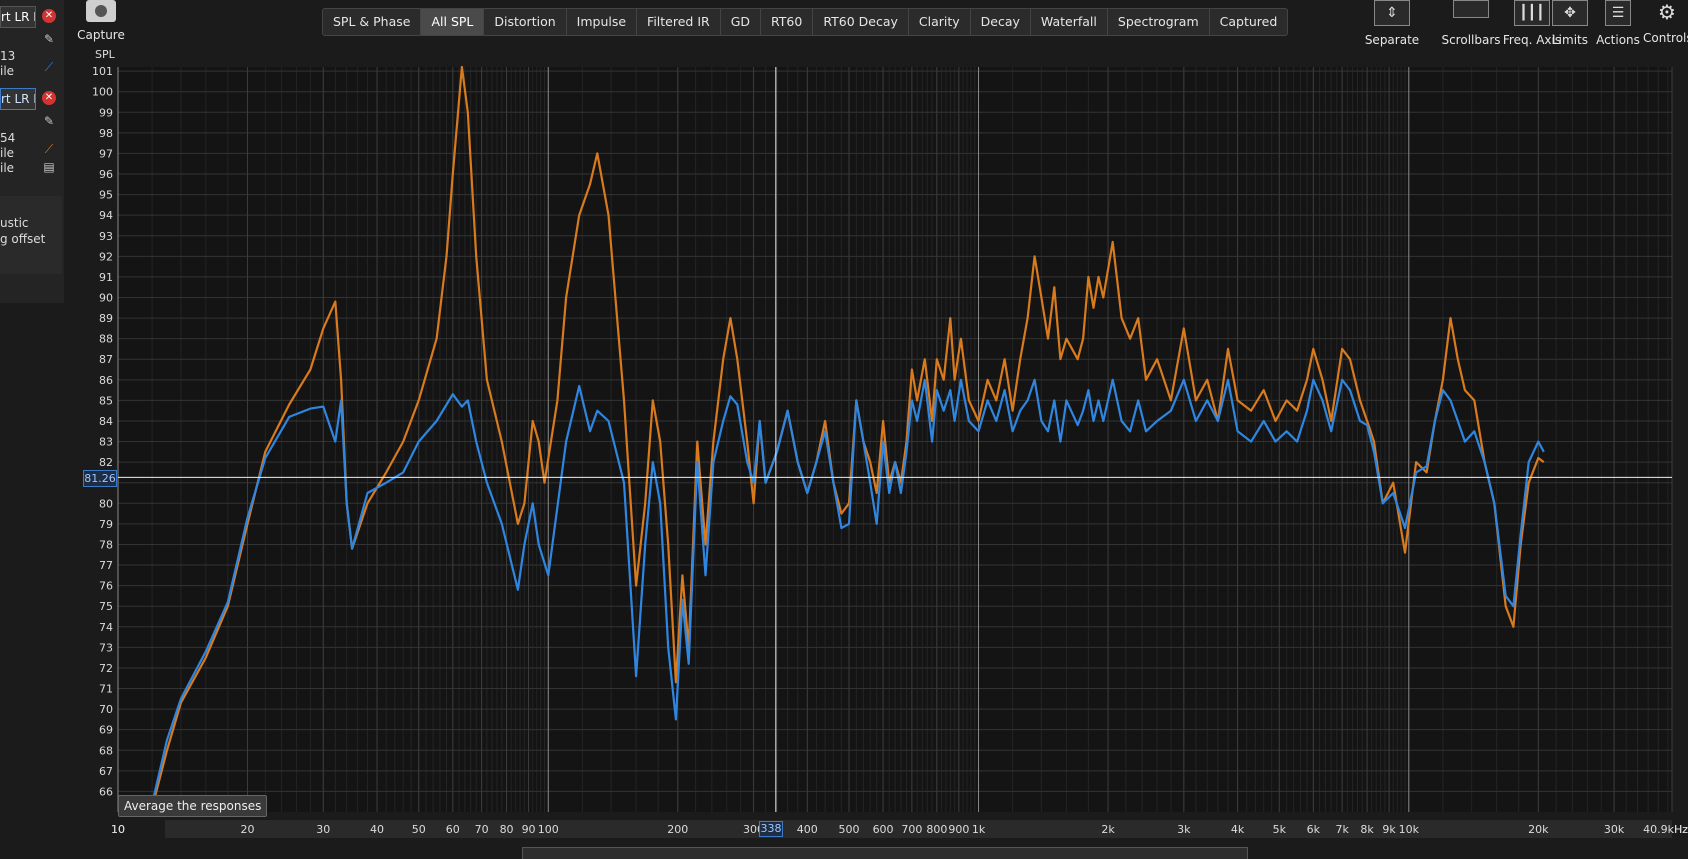  Describe the element at coordinates (106, 709) in the screenshot. I see `y-tick-label: 70` at that location.